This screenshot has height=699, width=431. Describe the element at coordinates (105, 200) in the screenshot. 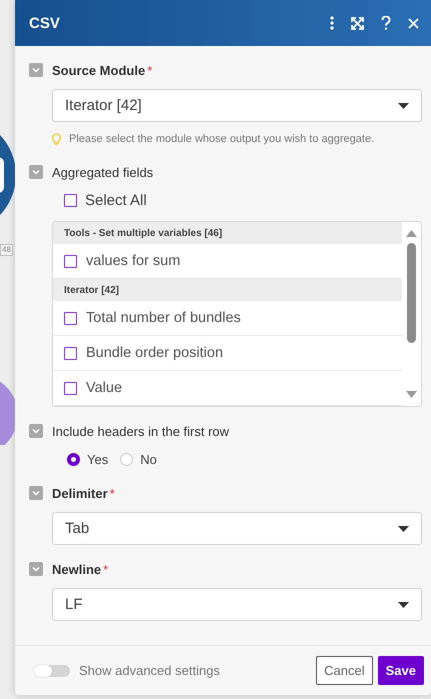

I see `select-all-checkbox: Select All` at that location.